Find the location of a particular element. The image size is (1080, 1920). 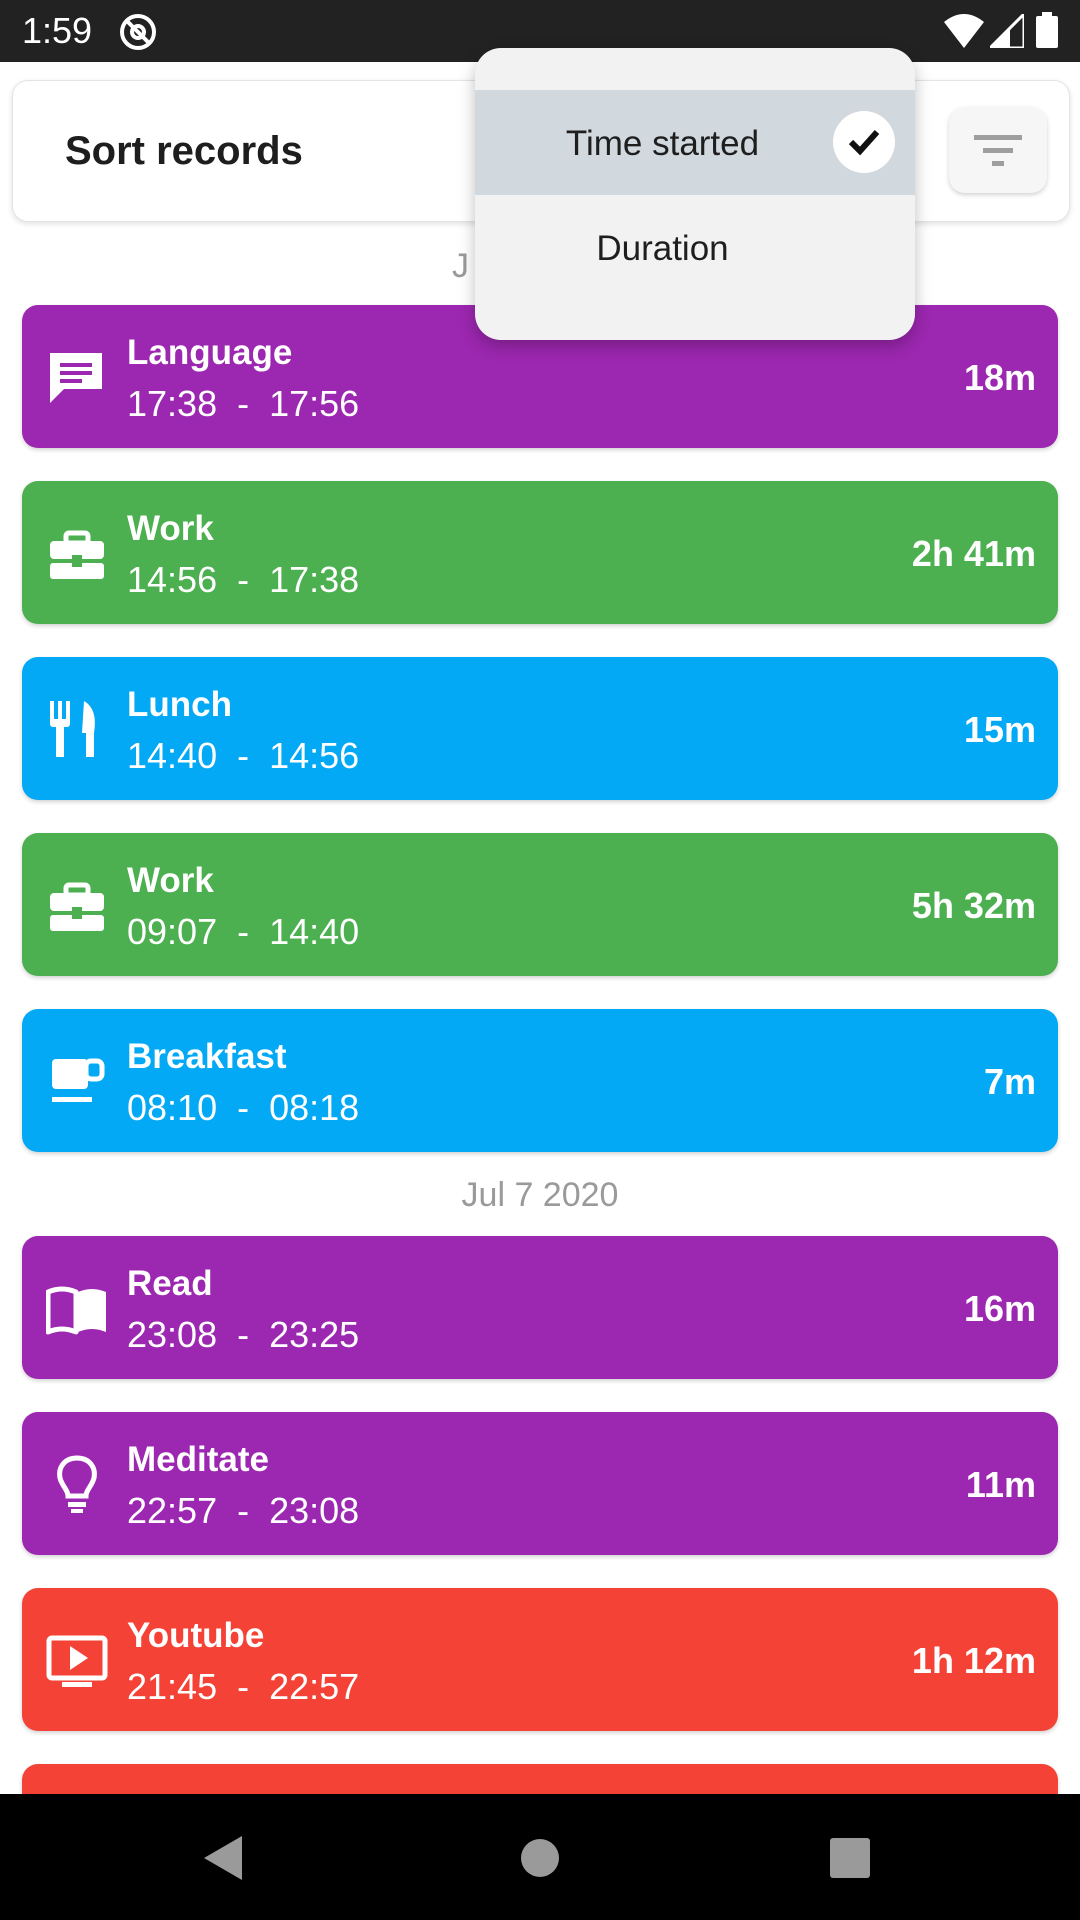

record-duration: 15m is located at coordinates (999, 729).